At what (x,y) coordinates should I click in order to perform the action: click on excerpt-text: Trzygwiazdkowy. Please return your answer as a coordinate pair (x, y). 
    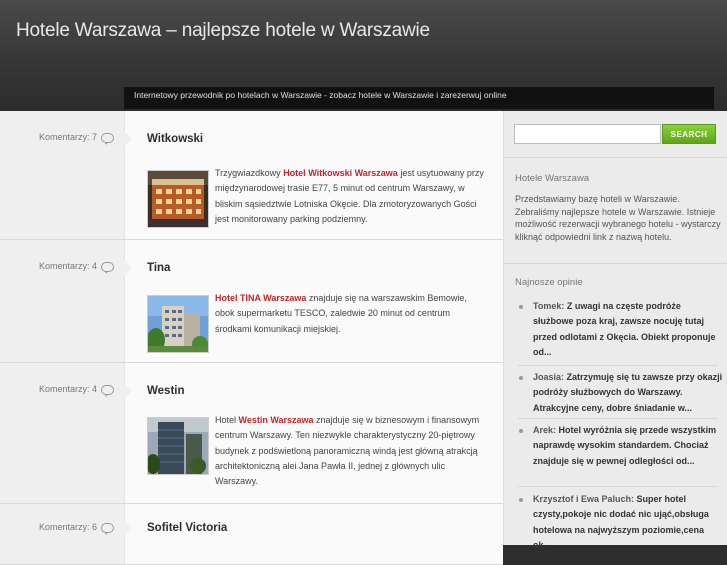
    Looking at the image, I should click on (249, 173).